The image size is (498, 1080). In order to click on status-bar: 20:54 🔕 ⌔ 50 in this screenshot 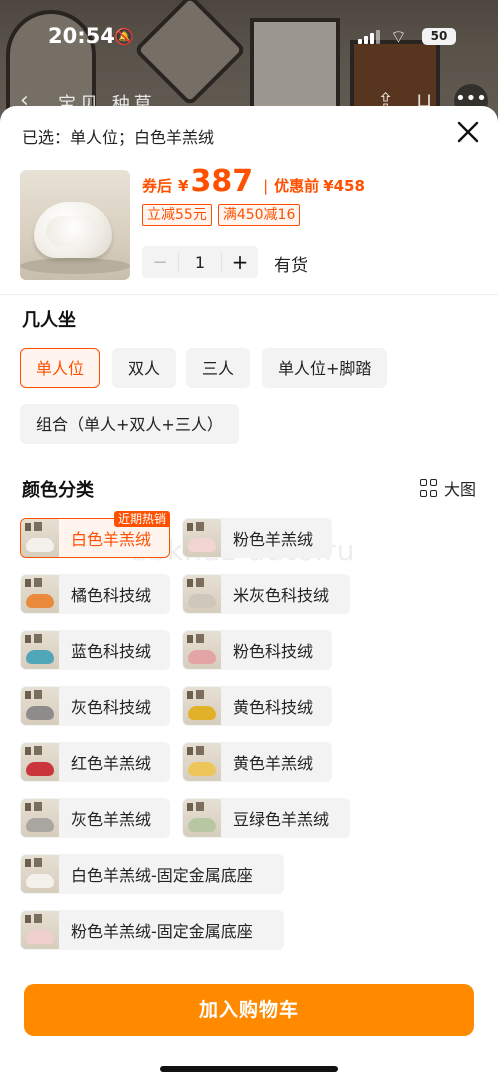, I will do `click(249, 30)`.